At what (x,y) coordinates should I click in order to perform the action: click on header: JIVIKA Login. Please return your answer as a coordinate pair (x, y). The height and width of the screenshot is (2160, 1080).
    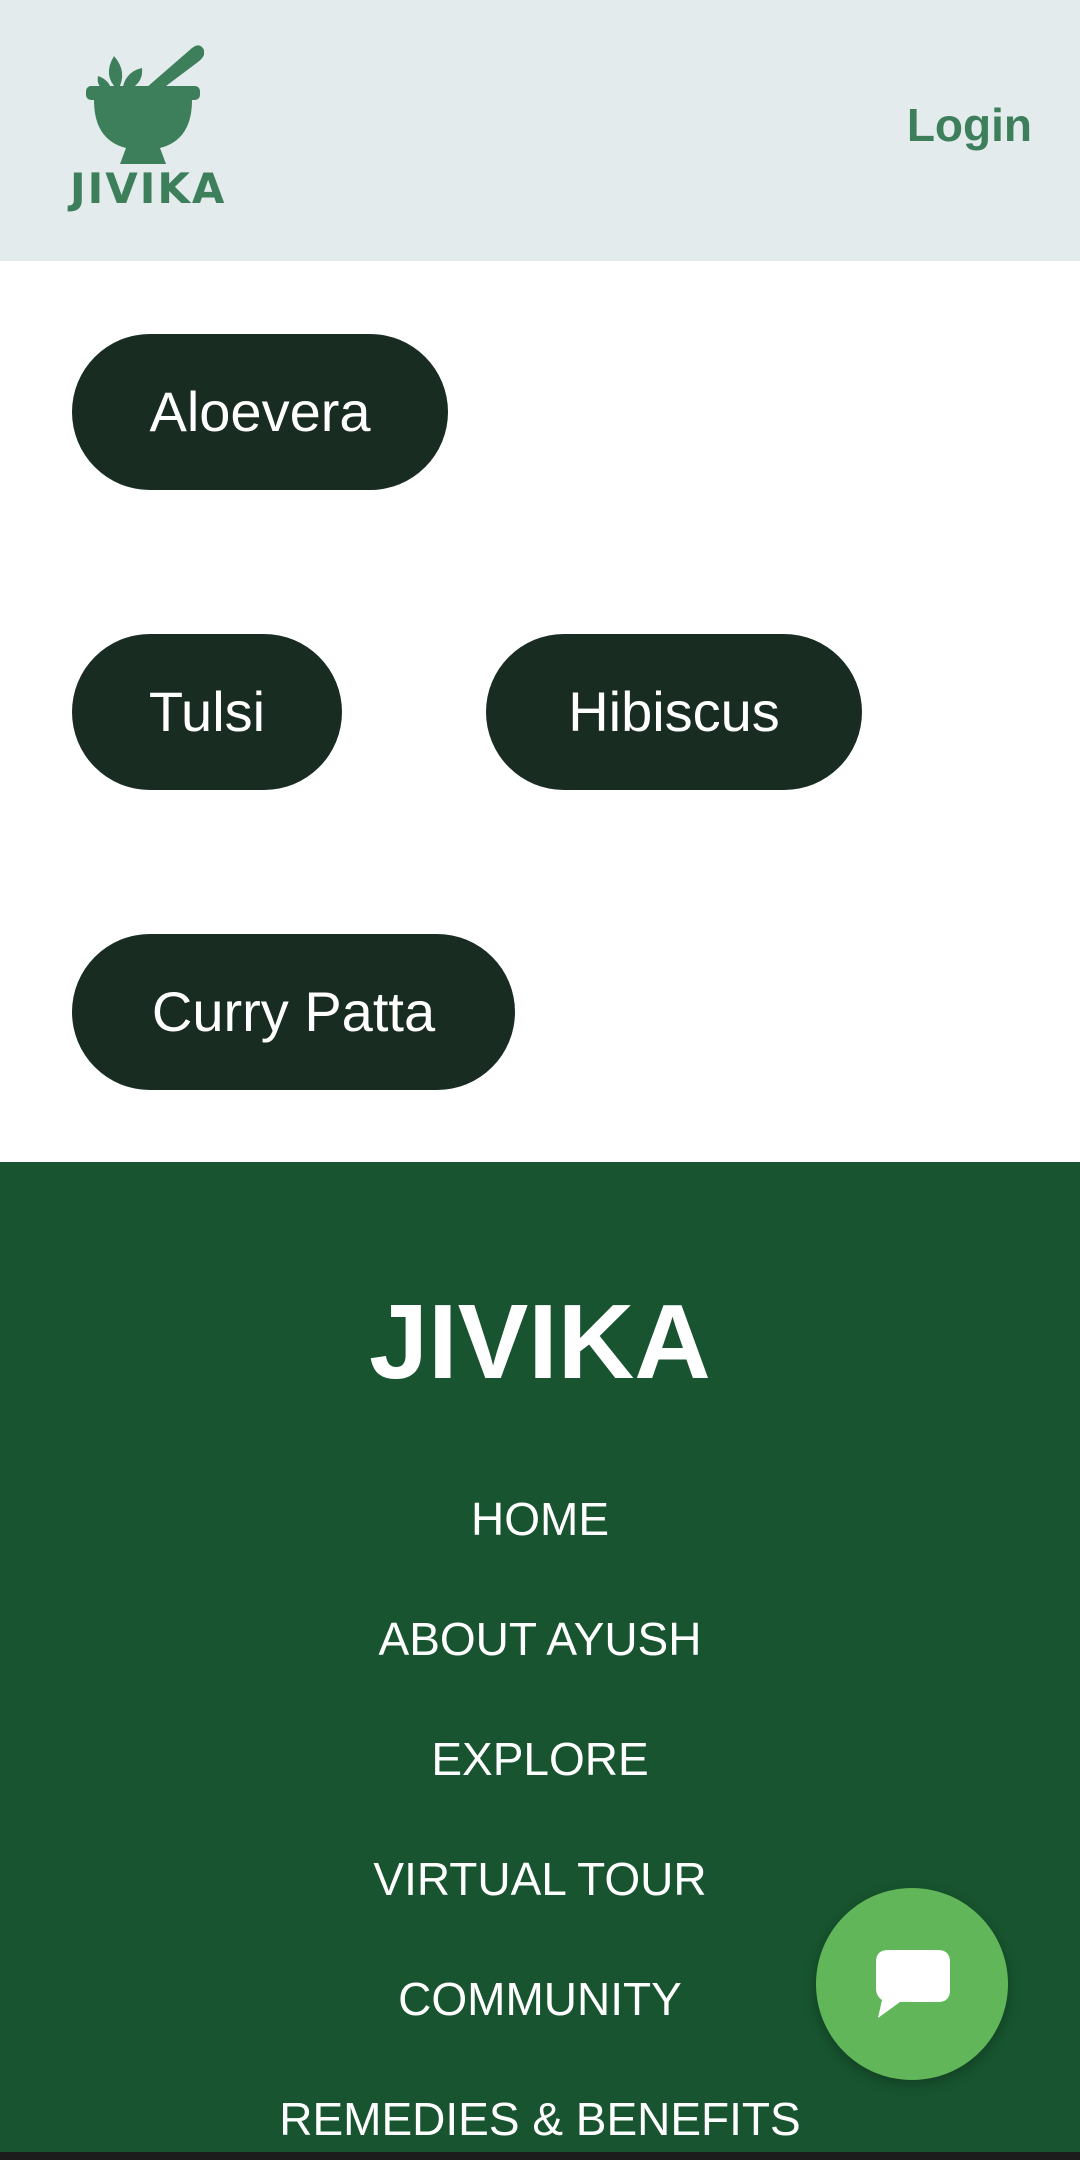
    Looking at the image, I should click on (540, 130).